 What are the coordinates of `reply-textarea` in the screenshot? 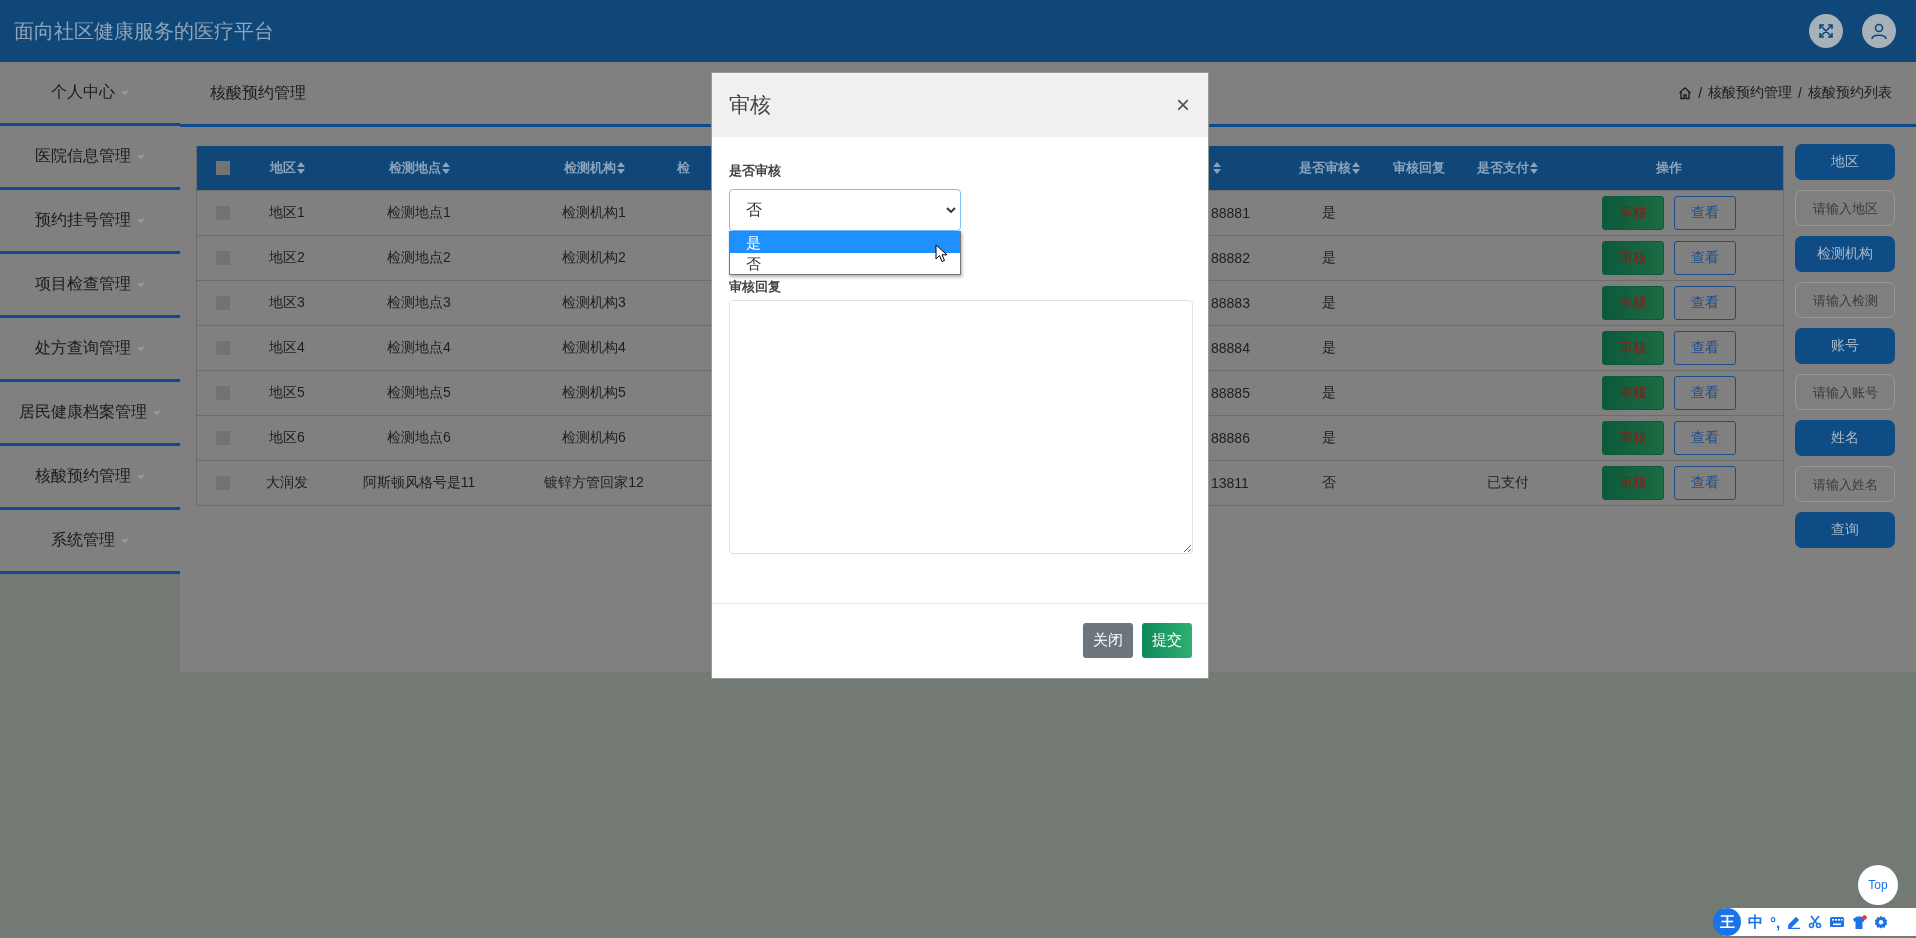 It's located at (961, 427).